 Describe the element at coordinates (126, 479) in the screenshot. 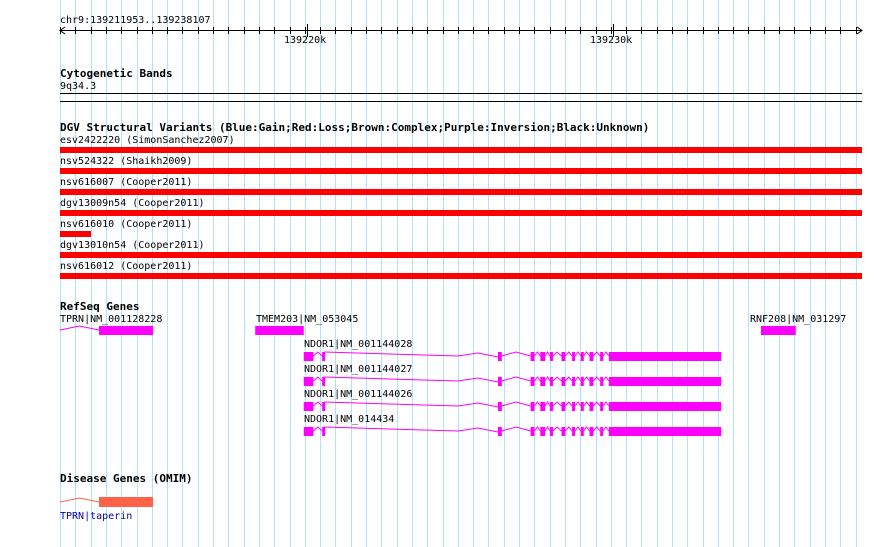

I see `omim-track-title: Disease Genes (OMIM)` at that location.